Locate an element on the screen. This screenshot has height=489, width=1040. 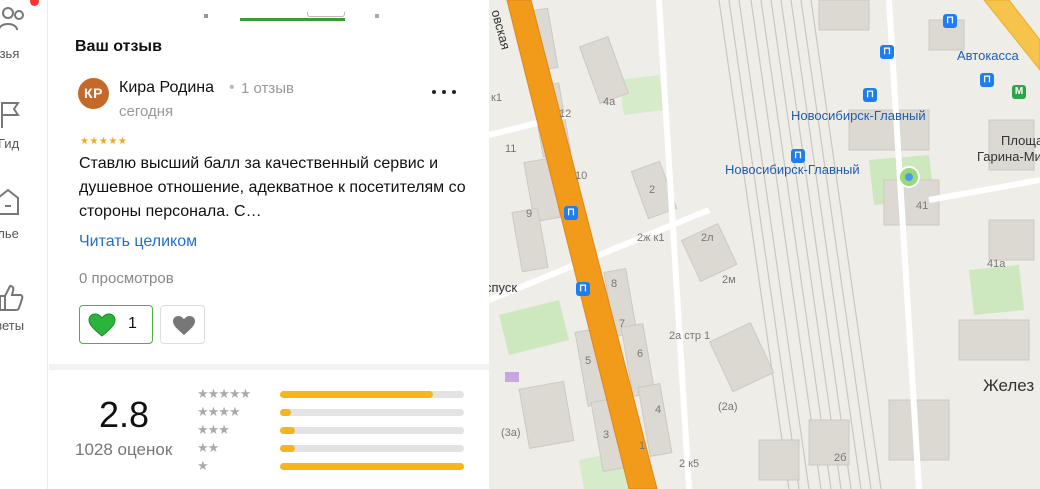
heart-button is located at coordinates (182, 324).